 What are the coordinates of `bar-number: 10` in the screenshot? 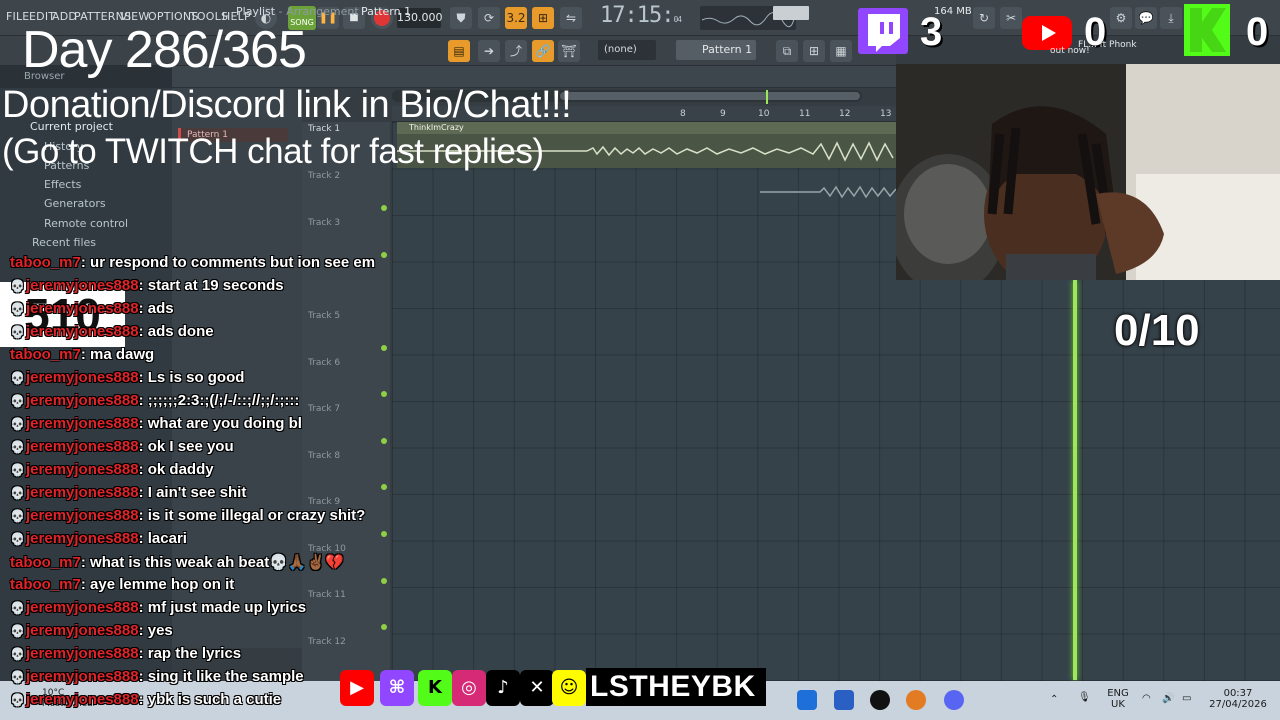 It's located at (764, 114).